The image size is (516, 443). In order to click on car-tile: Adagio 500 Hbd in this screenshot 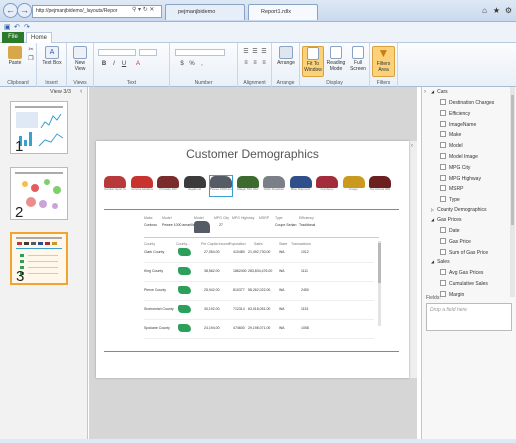, I will do `click(247, 186)`.